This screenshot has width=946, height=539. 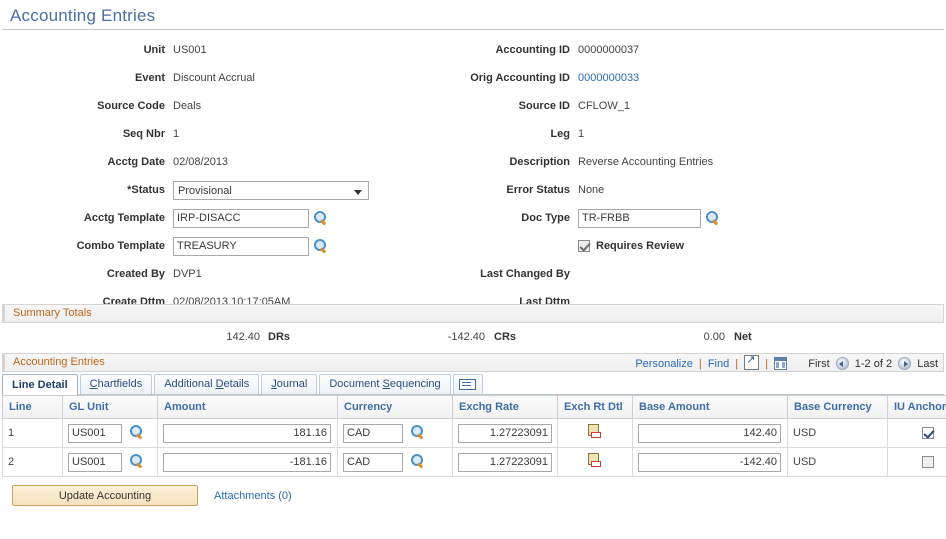 I want to click on column-header-base-currency: Base Currency, so click(x=837, y=407).